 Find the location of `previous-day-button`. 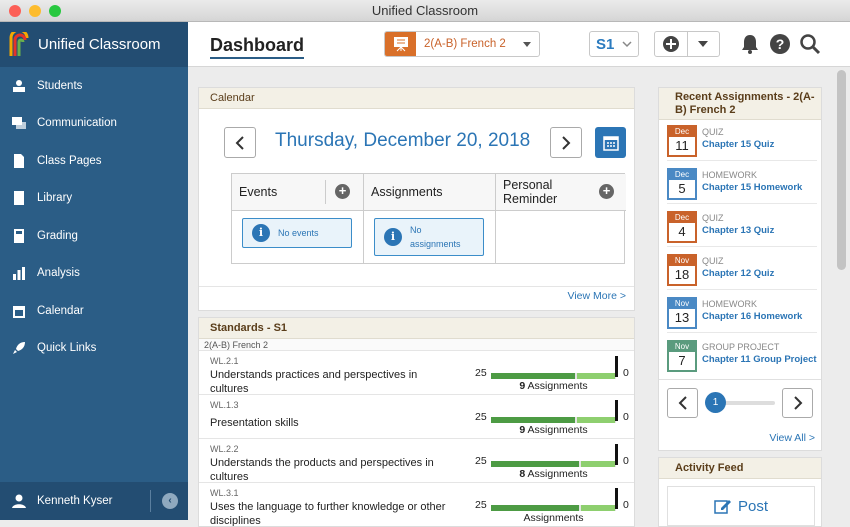

previous-day-button is located at coordinates (240, 142).